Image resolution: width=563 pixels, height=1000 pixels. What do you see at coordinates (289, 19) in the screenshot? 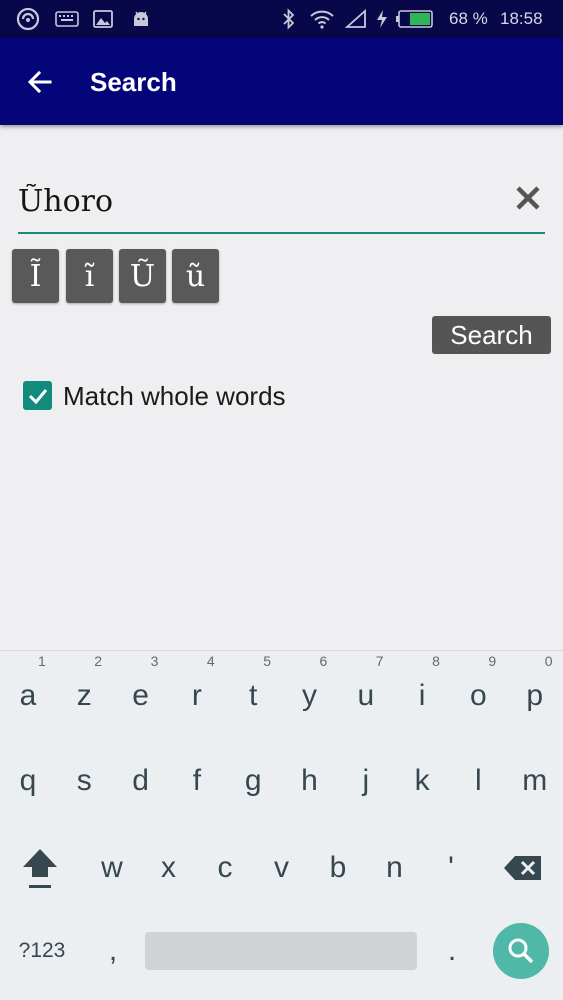
I see `bluetooth-icon` at bounding box center [289, 19].